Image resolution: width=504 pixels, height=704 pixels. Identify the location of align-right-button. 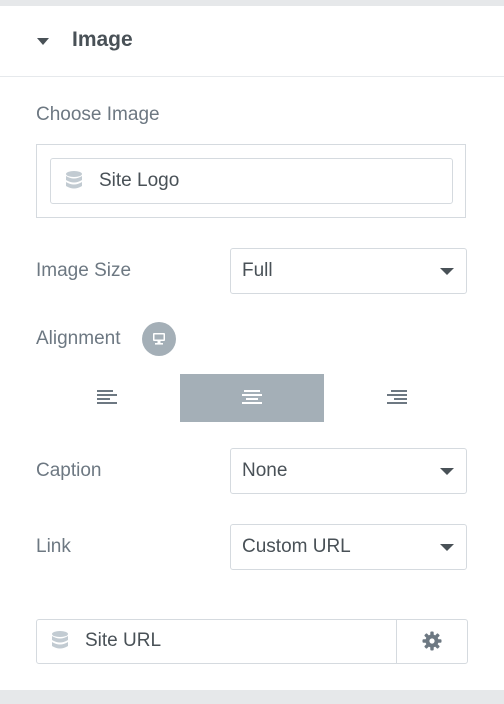
(396, 398).